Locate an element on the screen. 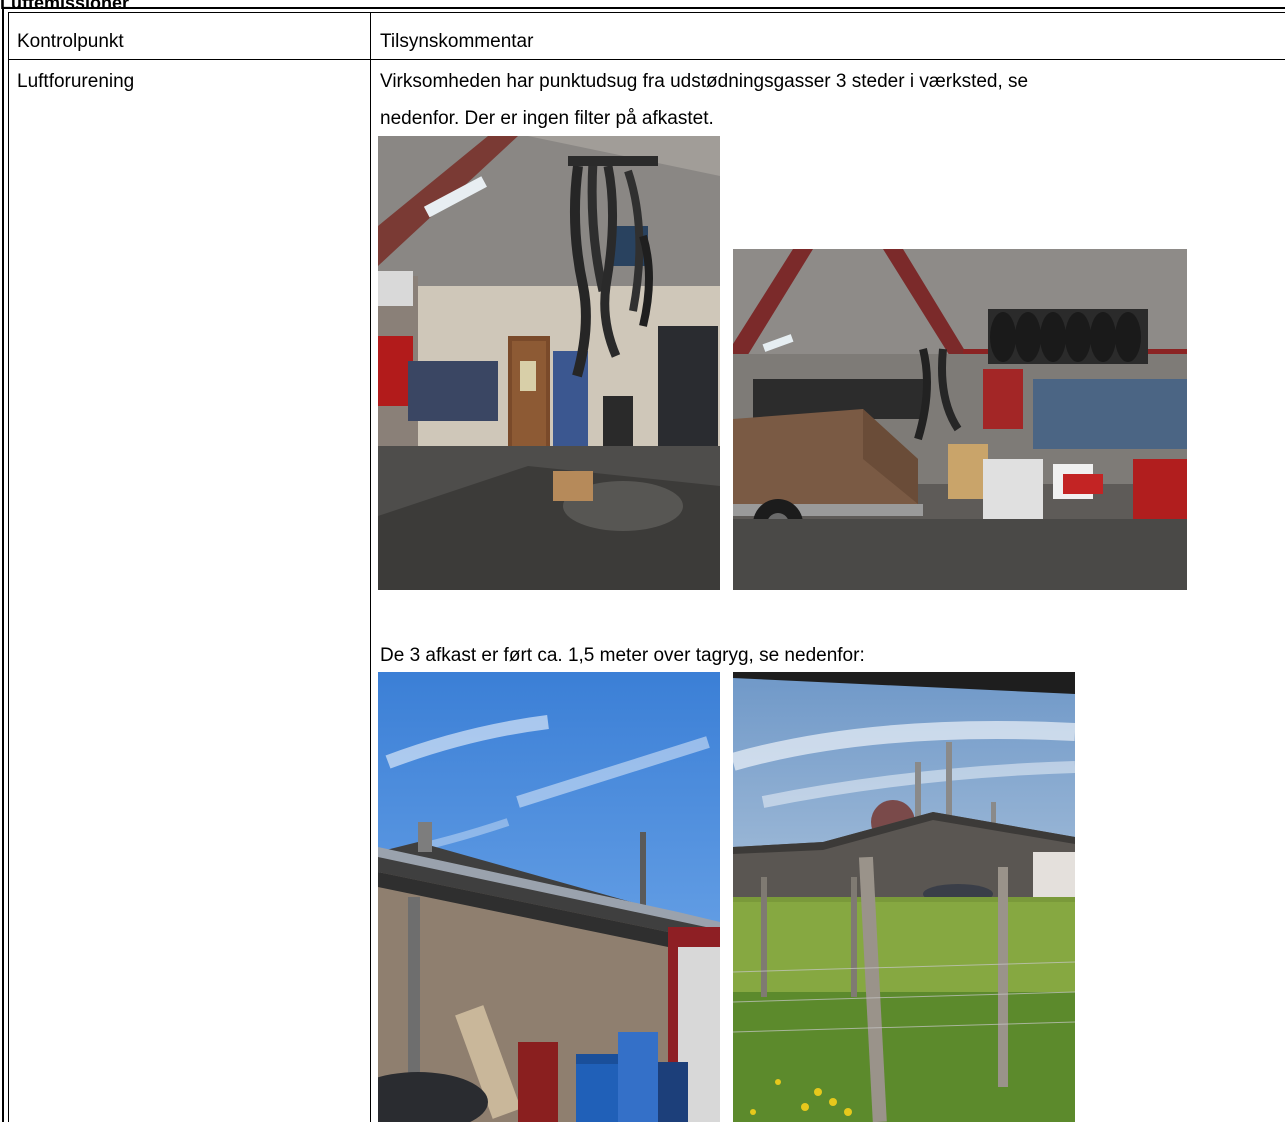 This screenshot has width=1285, height=1122. table-outer-border is located at coordinates (643, 8).